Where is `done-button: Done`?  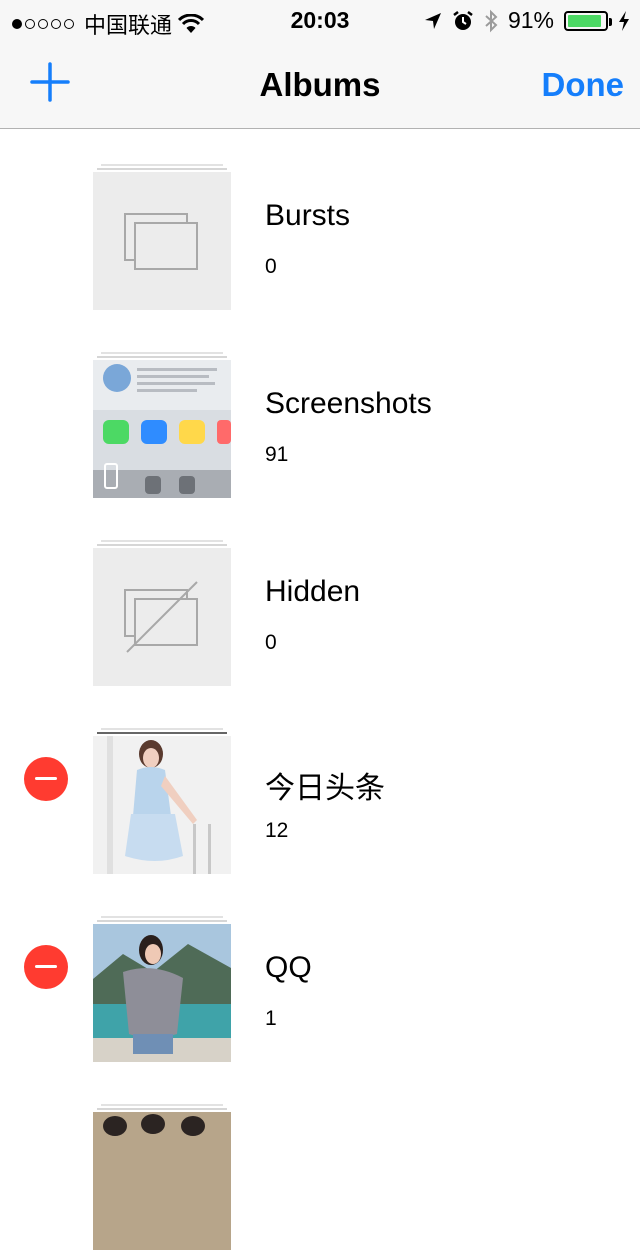 done-button: Done is located at coordinates (583, 85).